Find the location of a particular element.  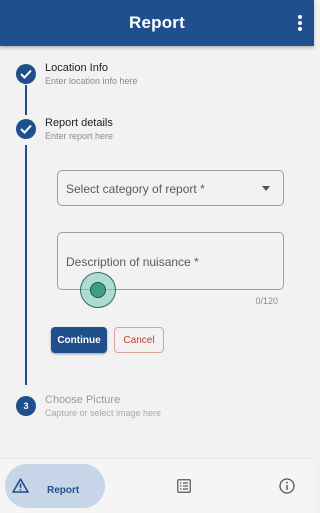

info-icon is located at coordinates (287, 486).